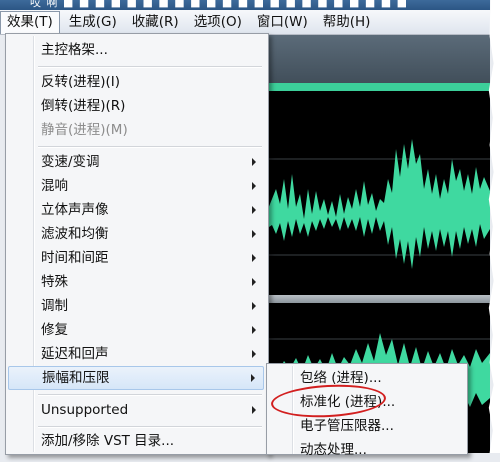 This screenshot has width=500, height=462. I want to click on menu-item-modulation: 调制, so click(136, 306).